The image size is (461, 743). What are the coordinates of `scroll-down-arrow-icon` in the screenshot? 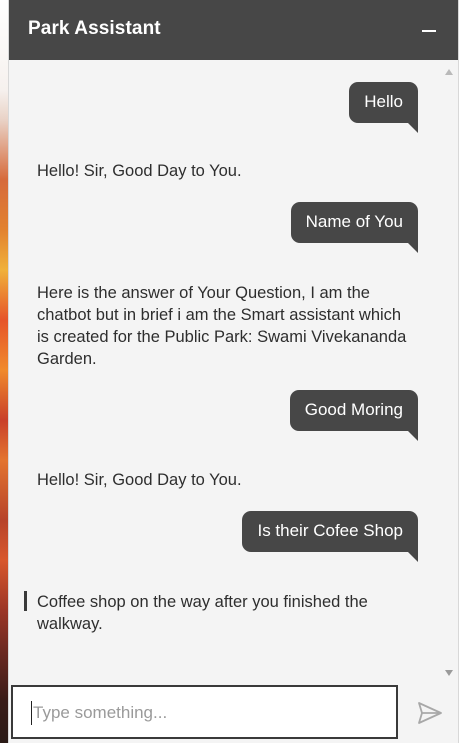 It's located at (449, 673).